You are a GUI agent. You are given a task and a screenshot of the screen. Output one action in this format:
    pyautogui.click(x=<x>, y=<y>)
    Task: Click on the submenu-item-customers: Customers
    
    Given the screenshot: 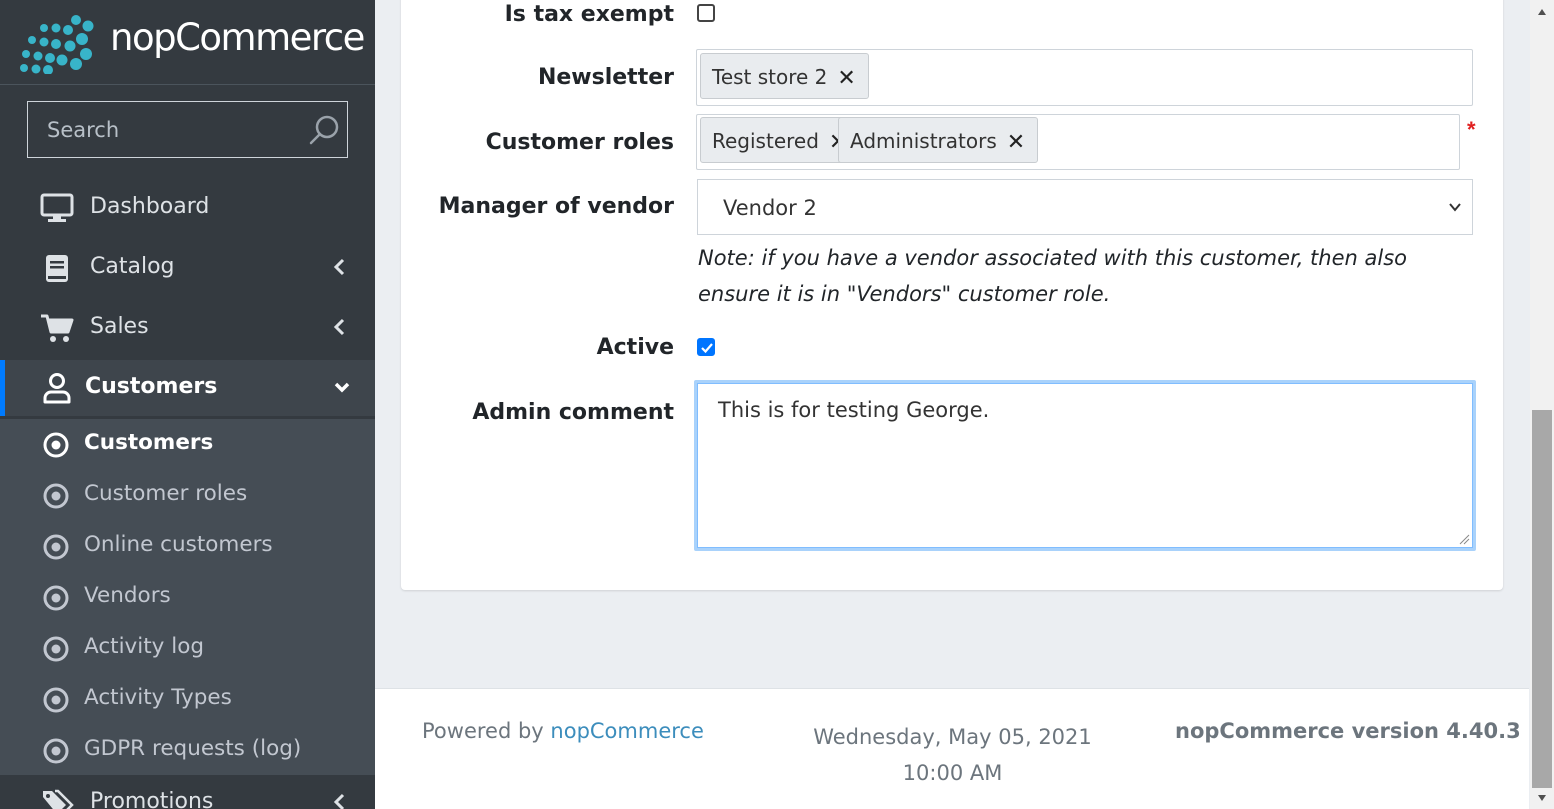 What is the action you would take?
    pyautogui.click(x=187, y=444)
    